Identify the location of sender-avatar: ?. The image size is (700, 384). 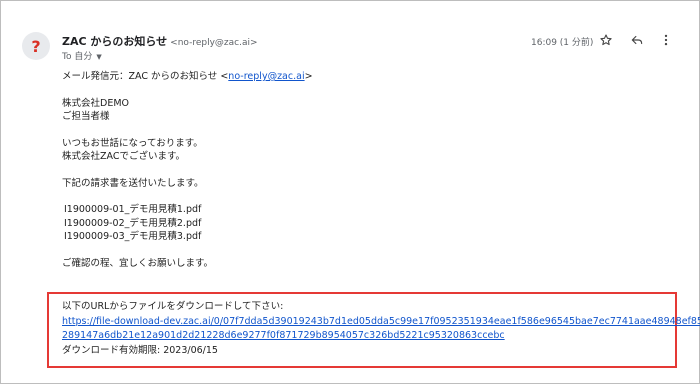
(36, 46).